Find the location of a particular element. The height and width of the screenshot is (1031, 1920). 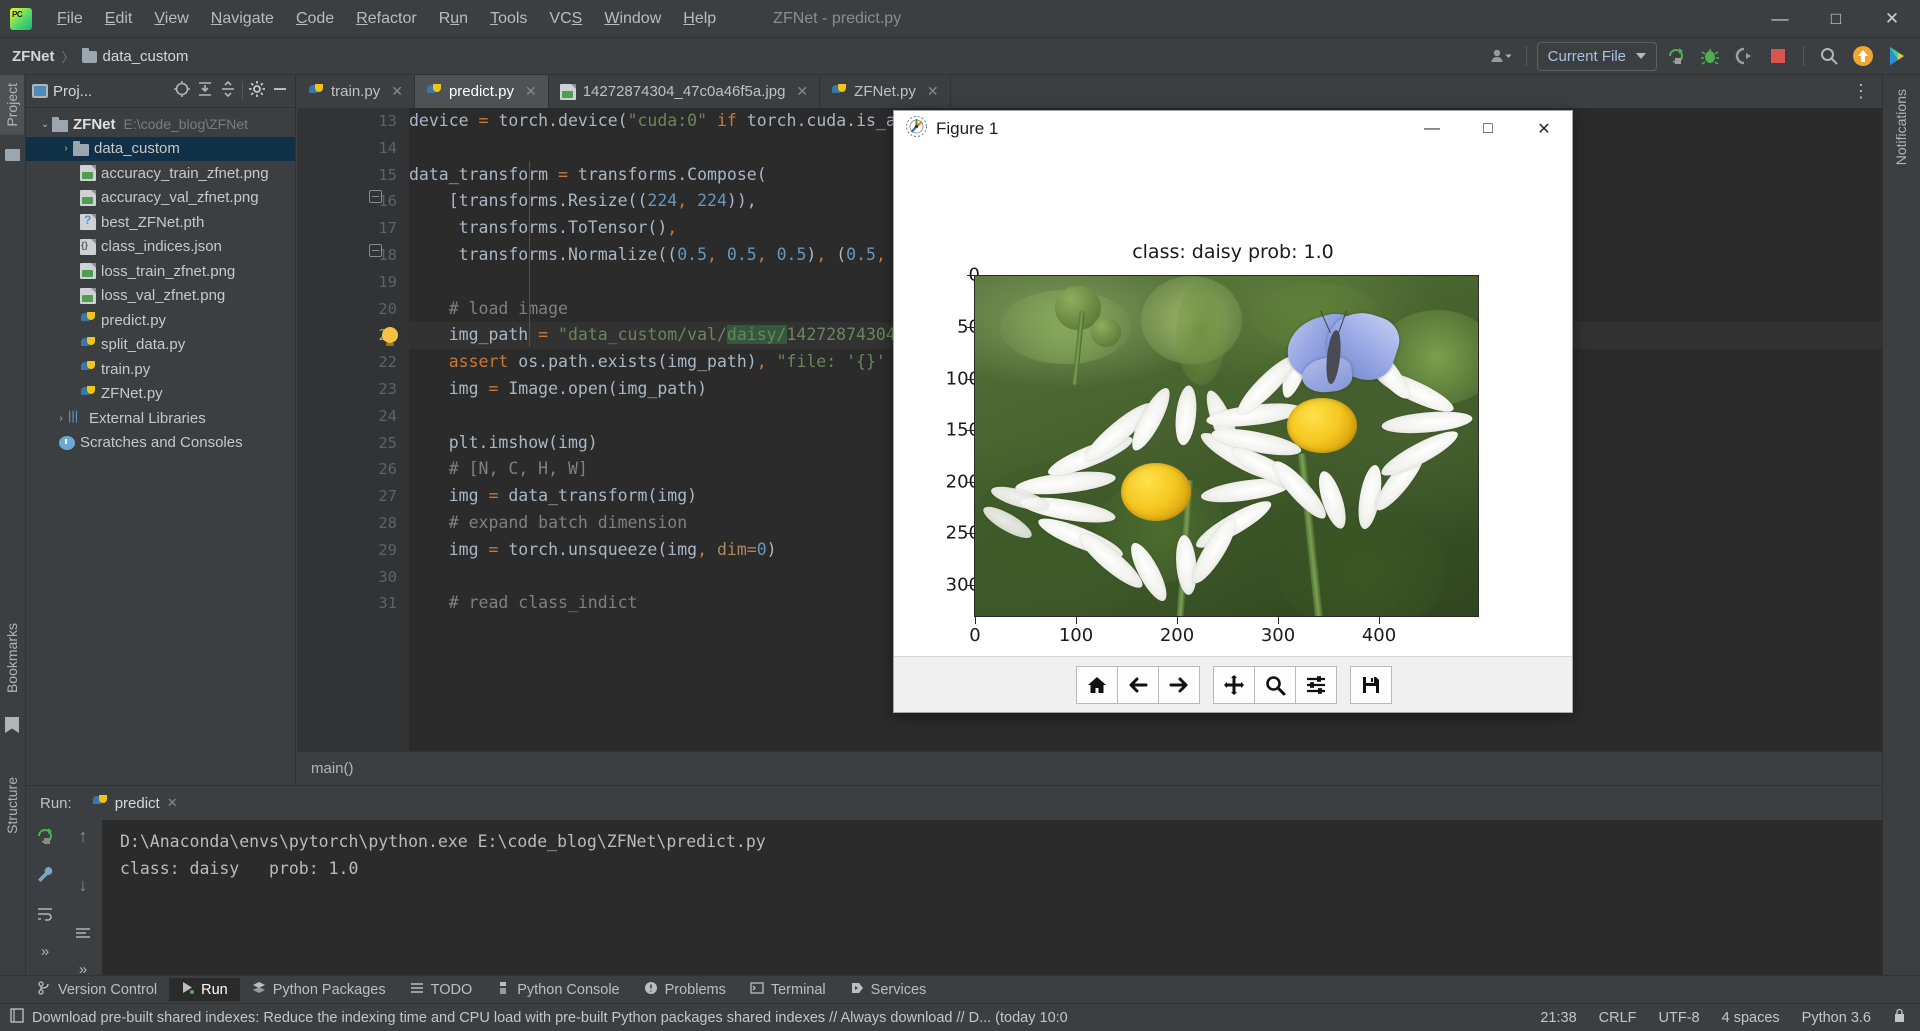

bottom-tab-version-control: Version Control is located at coordinates (97, 990).